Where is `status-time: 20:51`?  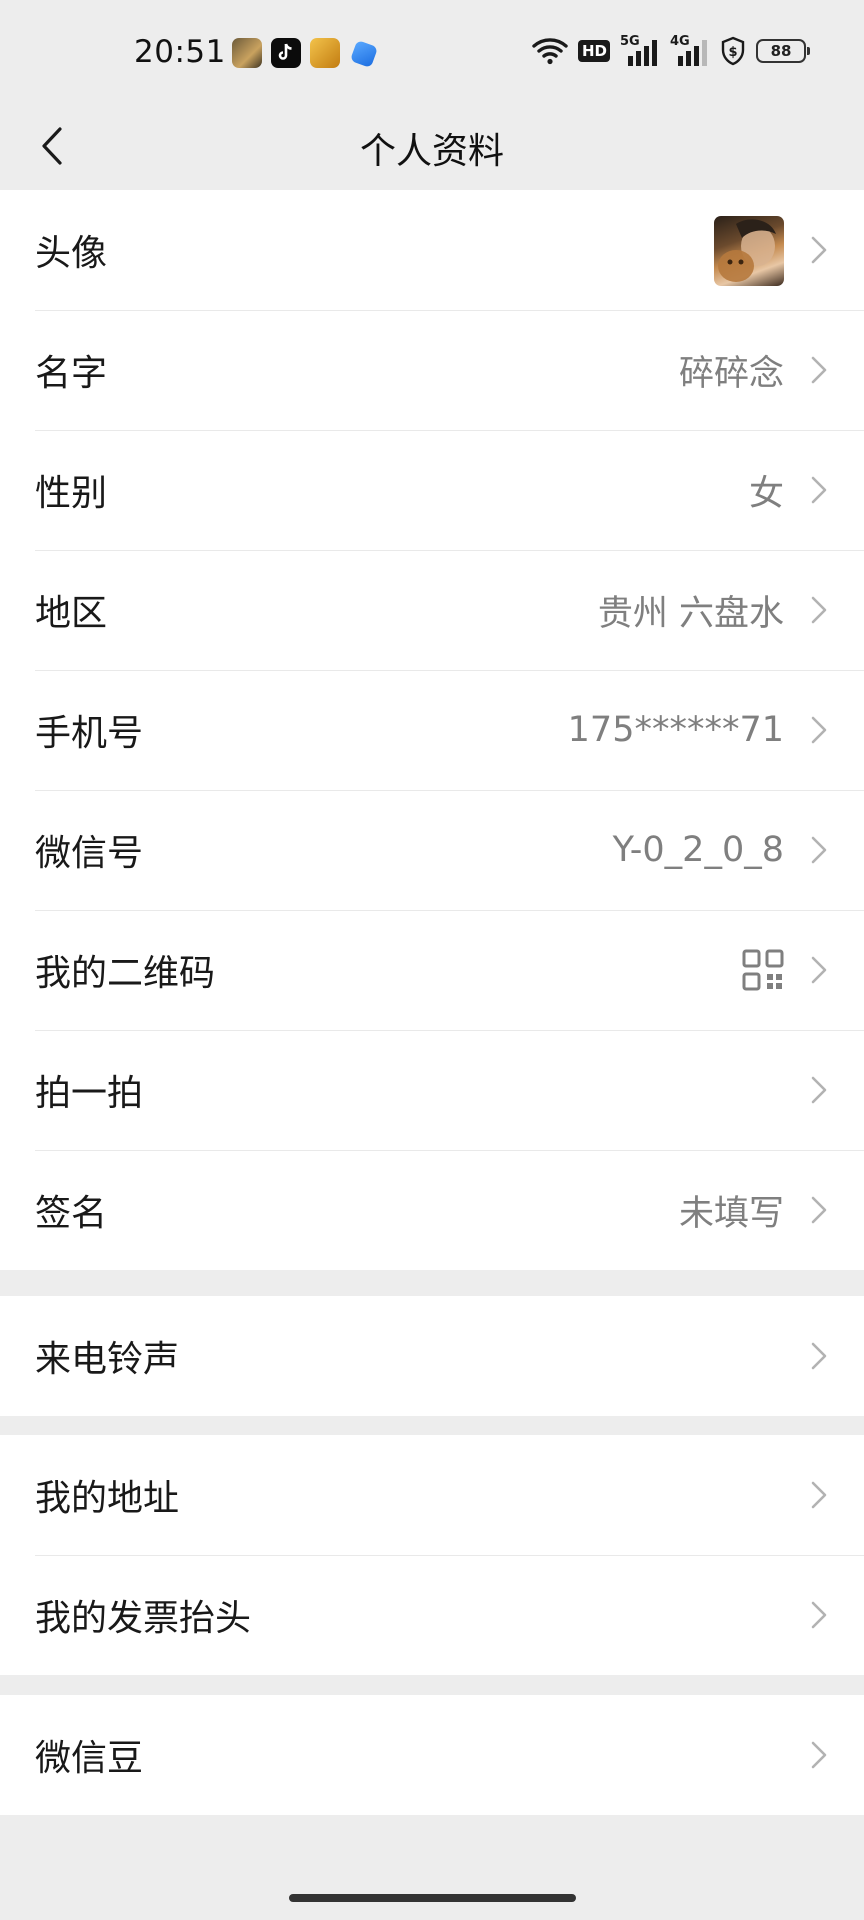
status-time: 20:51 is located at coordinates (180, 52).